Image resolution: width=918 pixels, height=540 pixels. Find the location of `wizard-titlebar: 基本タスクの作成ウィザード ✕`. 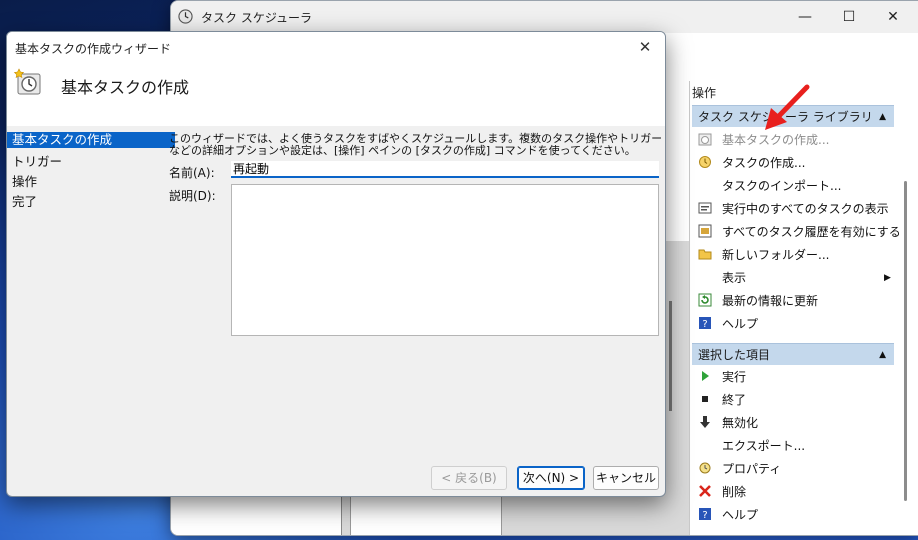

wizard-titlebar: 基本タスクの作成ウィザード ✕ is located at coordinates (336, 47).